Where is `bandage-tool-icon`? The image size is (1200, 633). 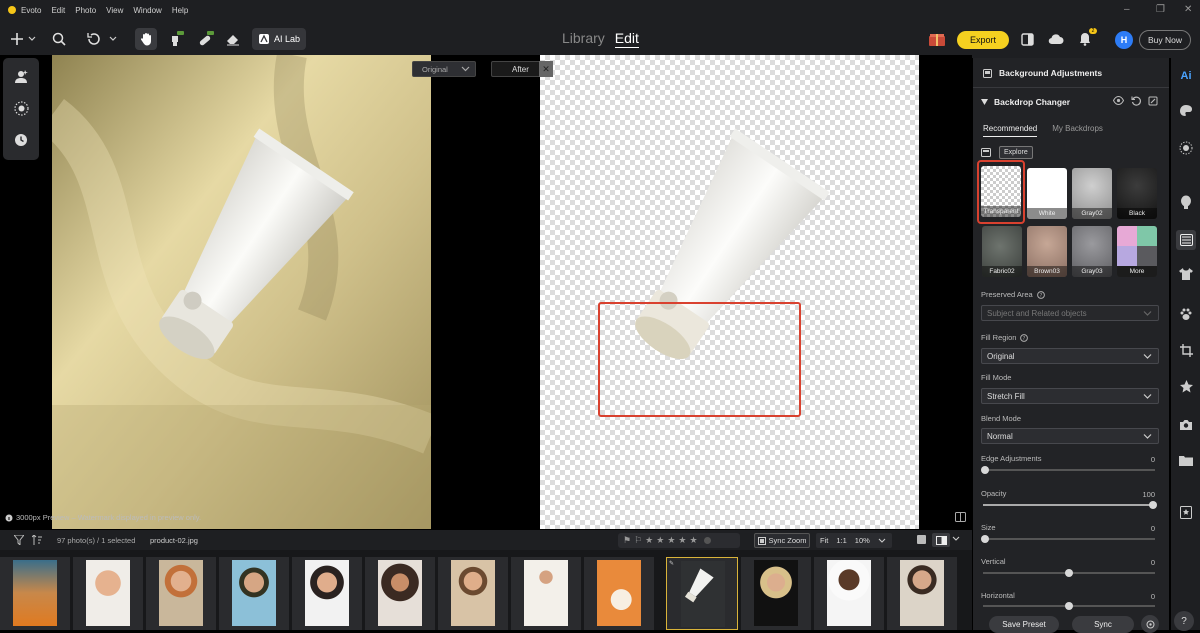
bandage-tool-icon is located at coordinates (206, 39).